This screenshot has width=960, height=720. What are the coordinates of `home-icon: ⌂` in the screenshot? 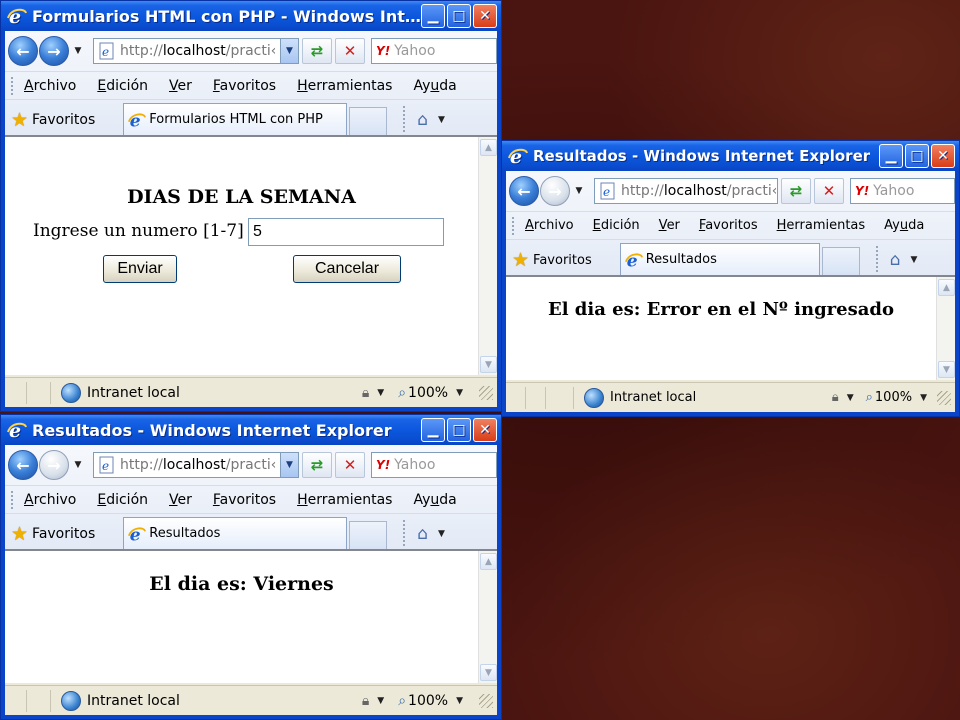 It's located at (423, 120).